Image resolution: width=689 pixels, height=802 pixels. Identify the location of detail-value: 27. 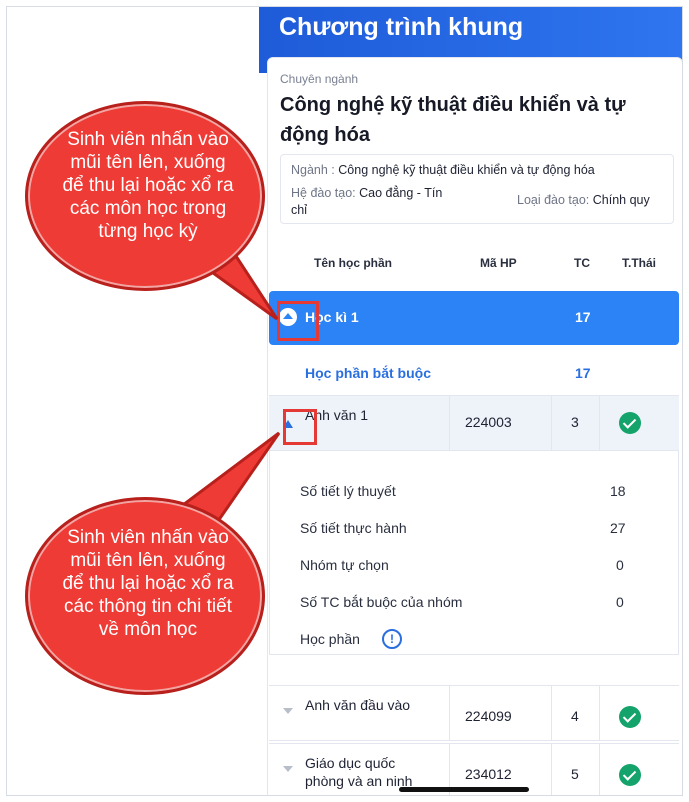
(618, 528).